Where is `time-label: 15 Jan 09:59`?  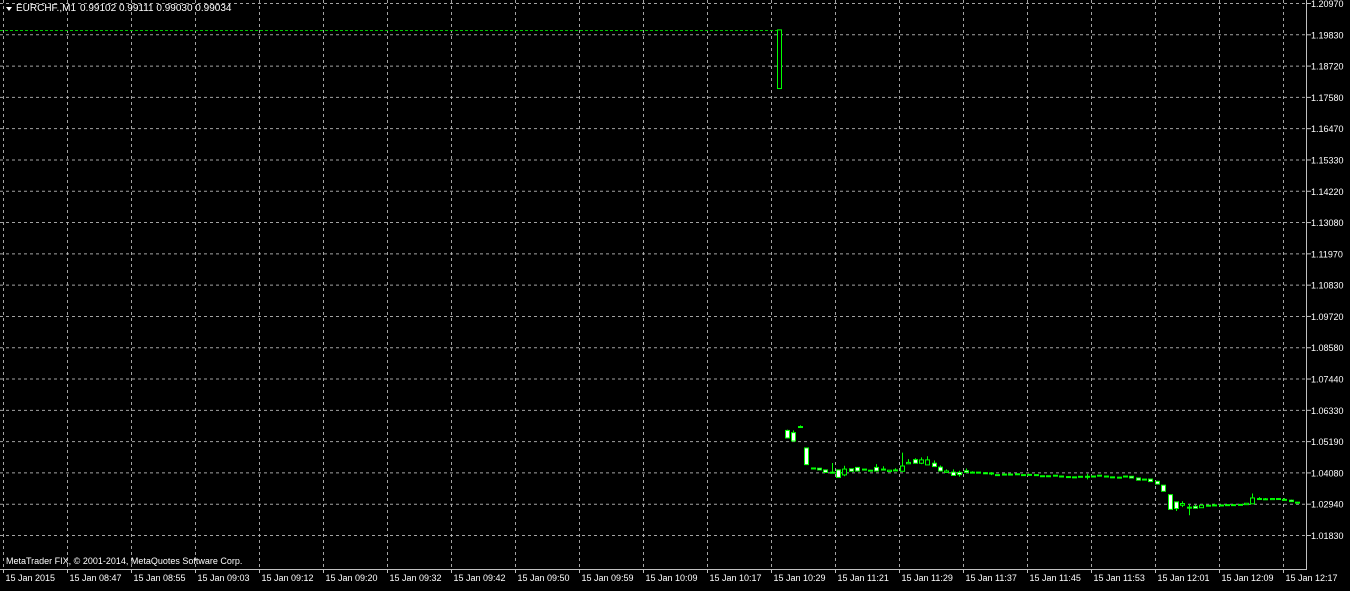 time-label: 15 Jan 09:59 is located at coordinates (608, 578).